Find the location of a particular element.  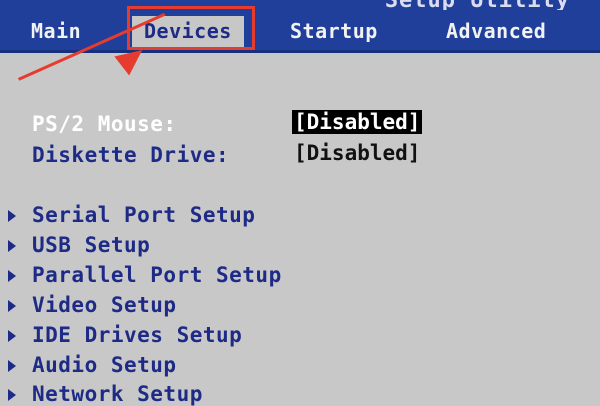

tab-advanced: Advanced is located at coordinates (496, 31).